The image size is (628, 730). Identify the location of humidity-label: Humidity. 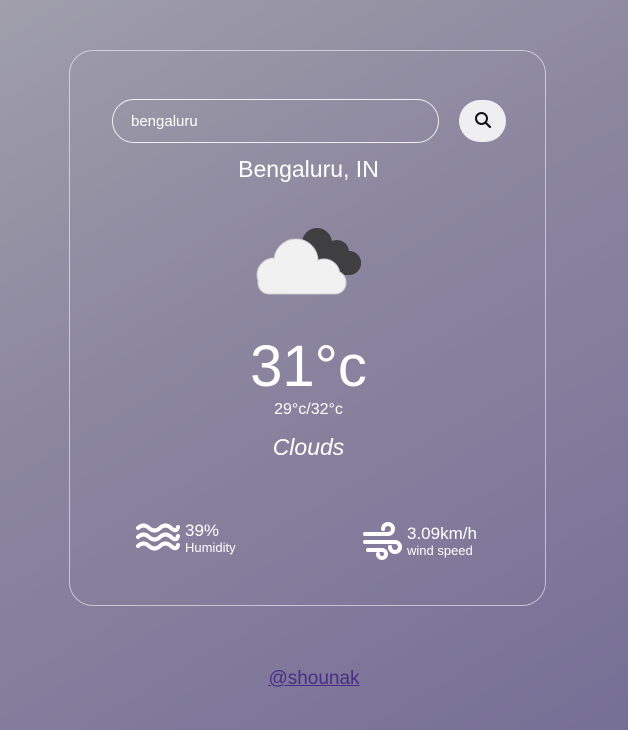
(210, 547).